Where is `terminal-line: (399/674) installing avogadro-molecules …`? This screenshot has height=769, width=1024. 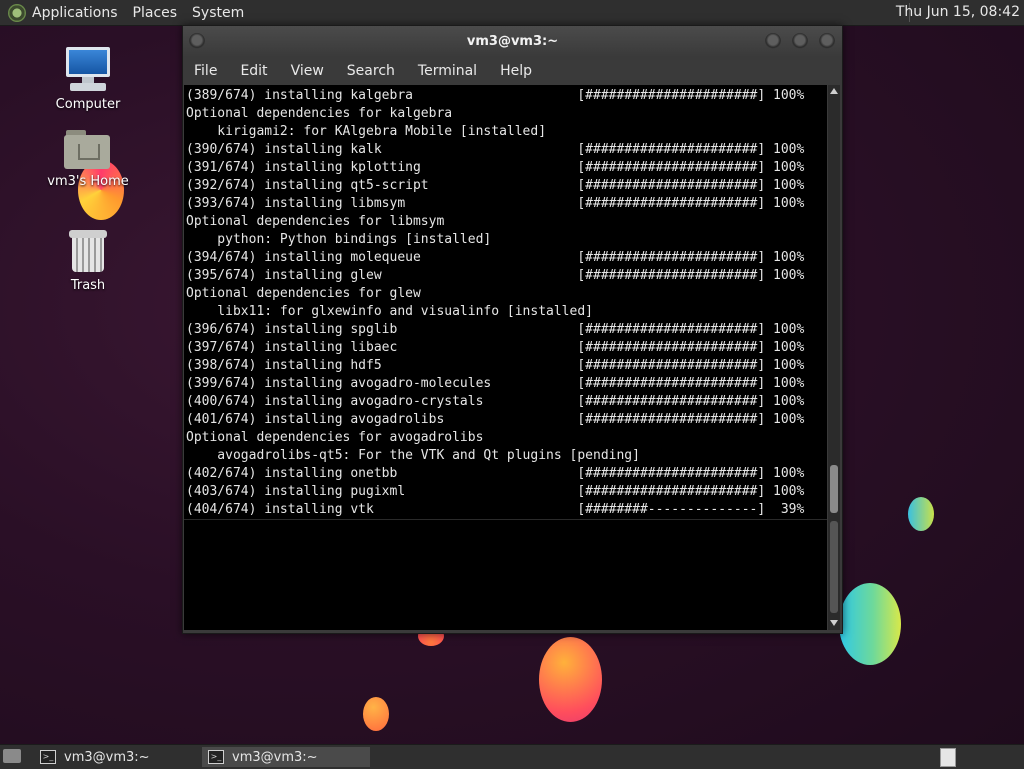 terminal-line: (399/674) installing avogadro-molecules … is located at coordinates (495, 383).